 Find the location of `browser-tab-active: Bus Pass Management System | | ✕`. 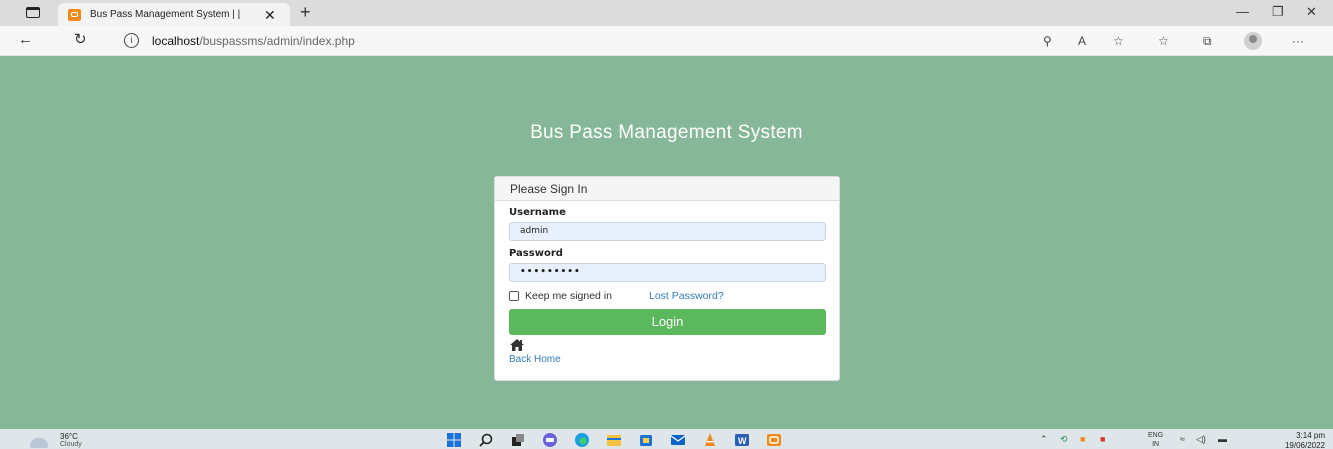

browser-tab-active: Bus Pass Management System | | ✕ is located at coordinates (174, 14).